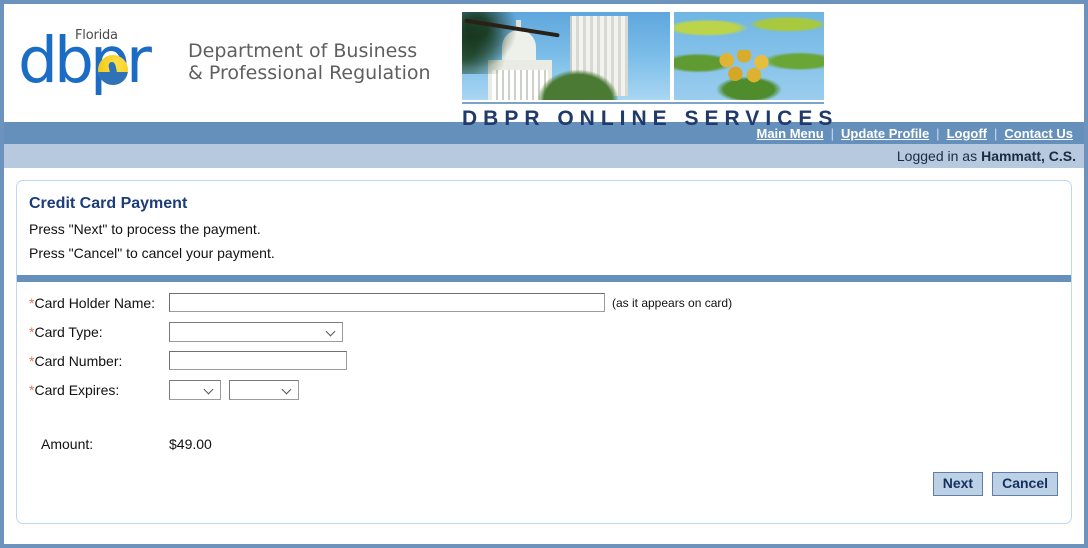 This screenshot has width=1088, height=548. I want to click on form-actions: Next Cancel, so click(995, 484).